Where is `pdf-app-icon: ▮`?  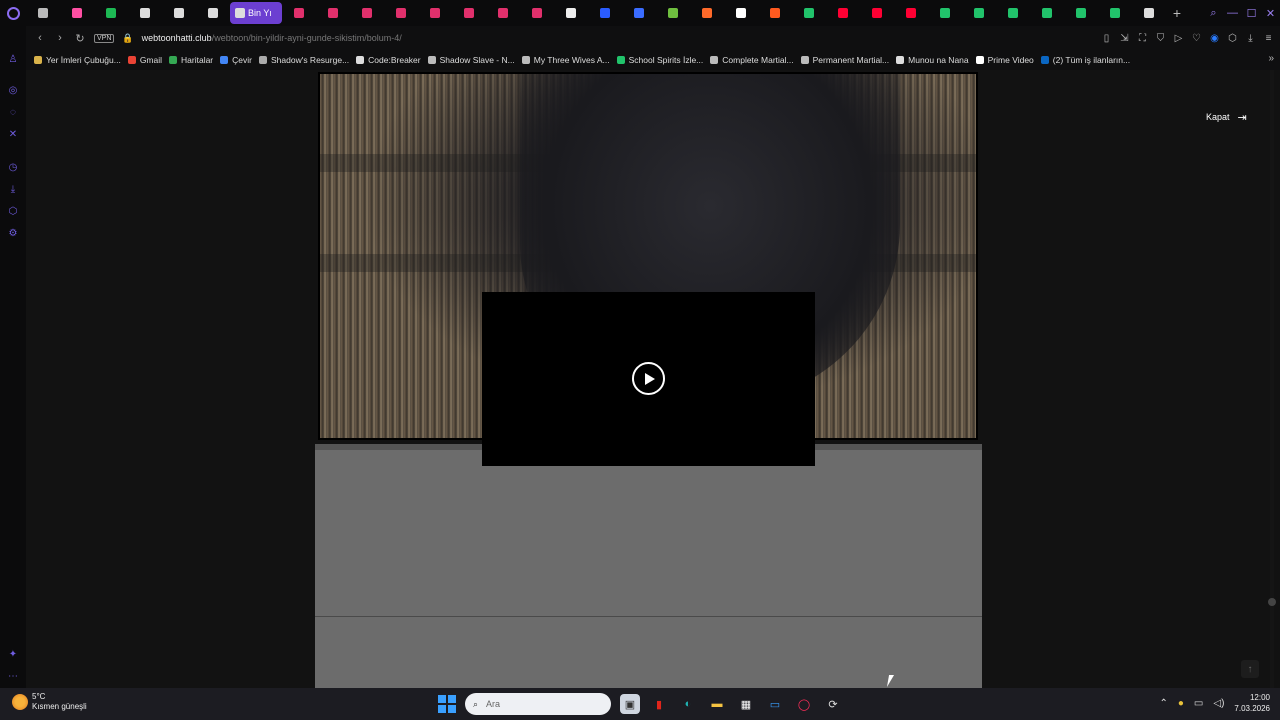
pdf-app-icon: ▮ is located at coordinates (659, 704).